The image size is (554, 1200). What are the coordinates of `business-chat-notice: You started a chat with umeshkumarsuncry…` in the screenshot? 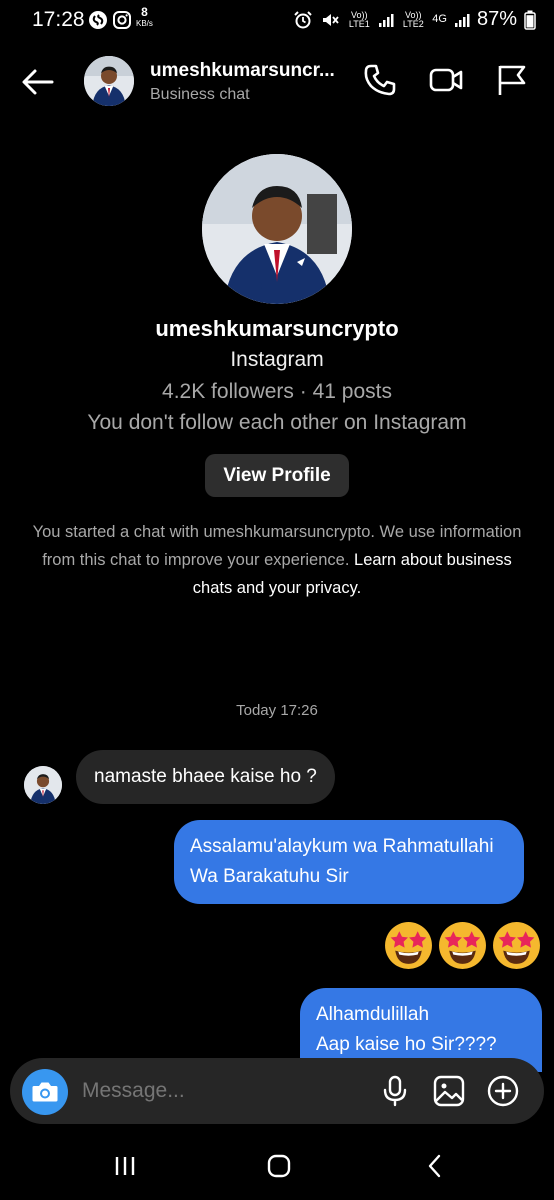 It's located at (277, 560).